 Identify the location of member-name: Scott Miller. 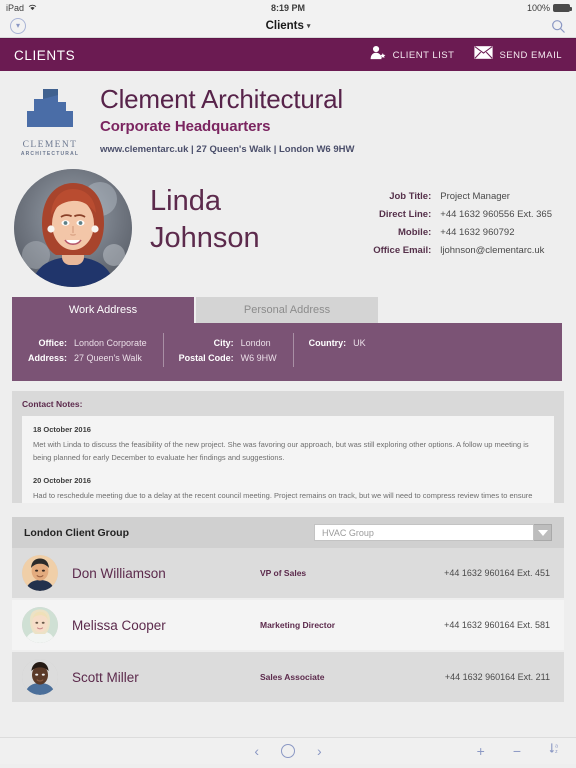
(105, 677).